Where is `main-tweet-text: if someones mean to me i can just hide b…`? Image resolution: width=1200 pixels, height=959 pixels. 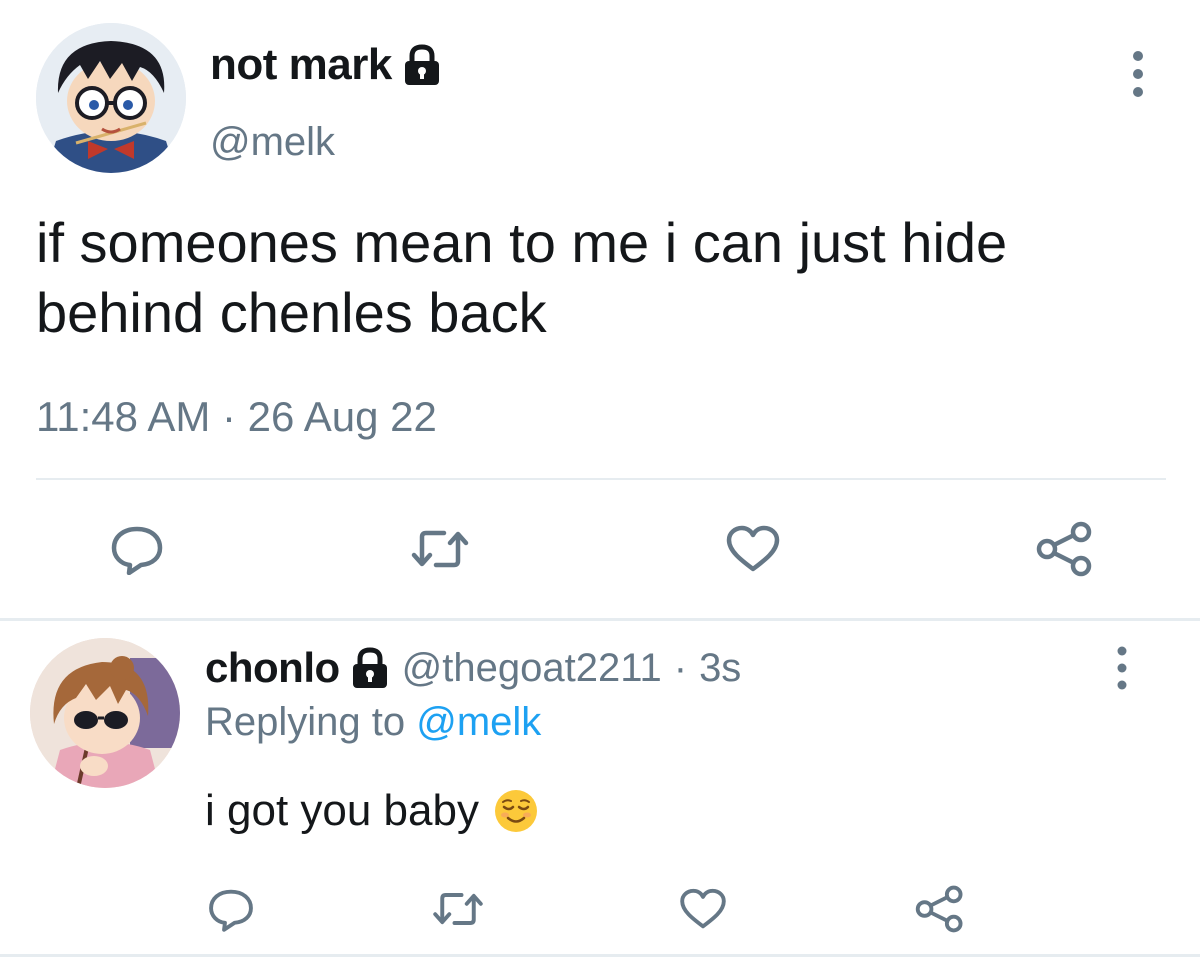 main-tweet-text: if someones mean to me i can just hide b… is located at coordinates (522, 277).